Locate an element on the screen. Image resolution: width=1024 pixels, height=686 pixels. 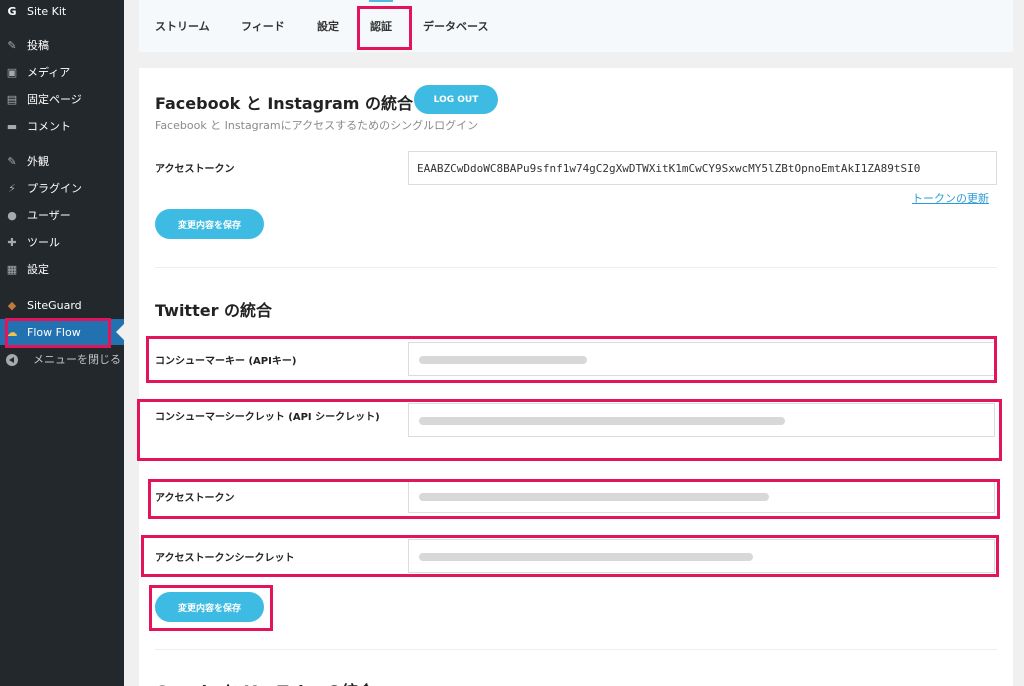
sidebar-item-label: 設定 is located at coordinates (38, 269).